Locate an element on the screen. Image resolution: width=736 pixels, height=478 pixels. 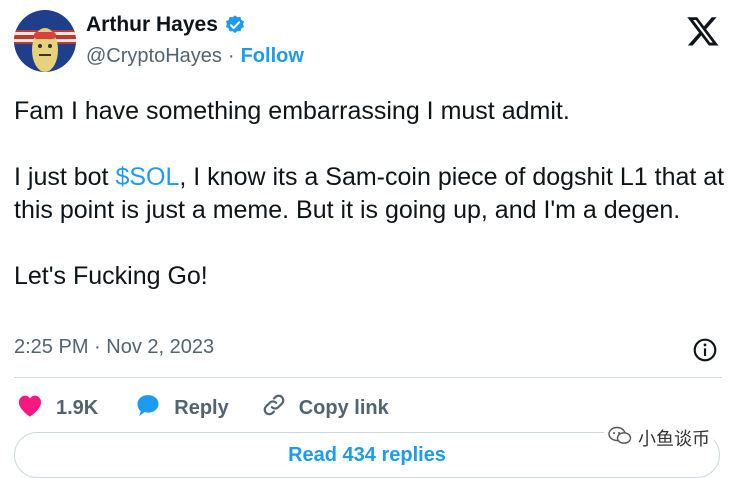
like-button: 1.9K is located at coordinates (57, 408).